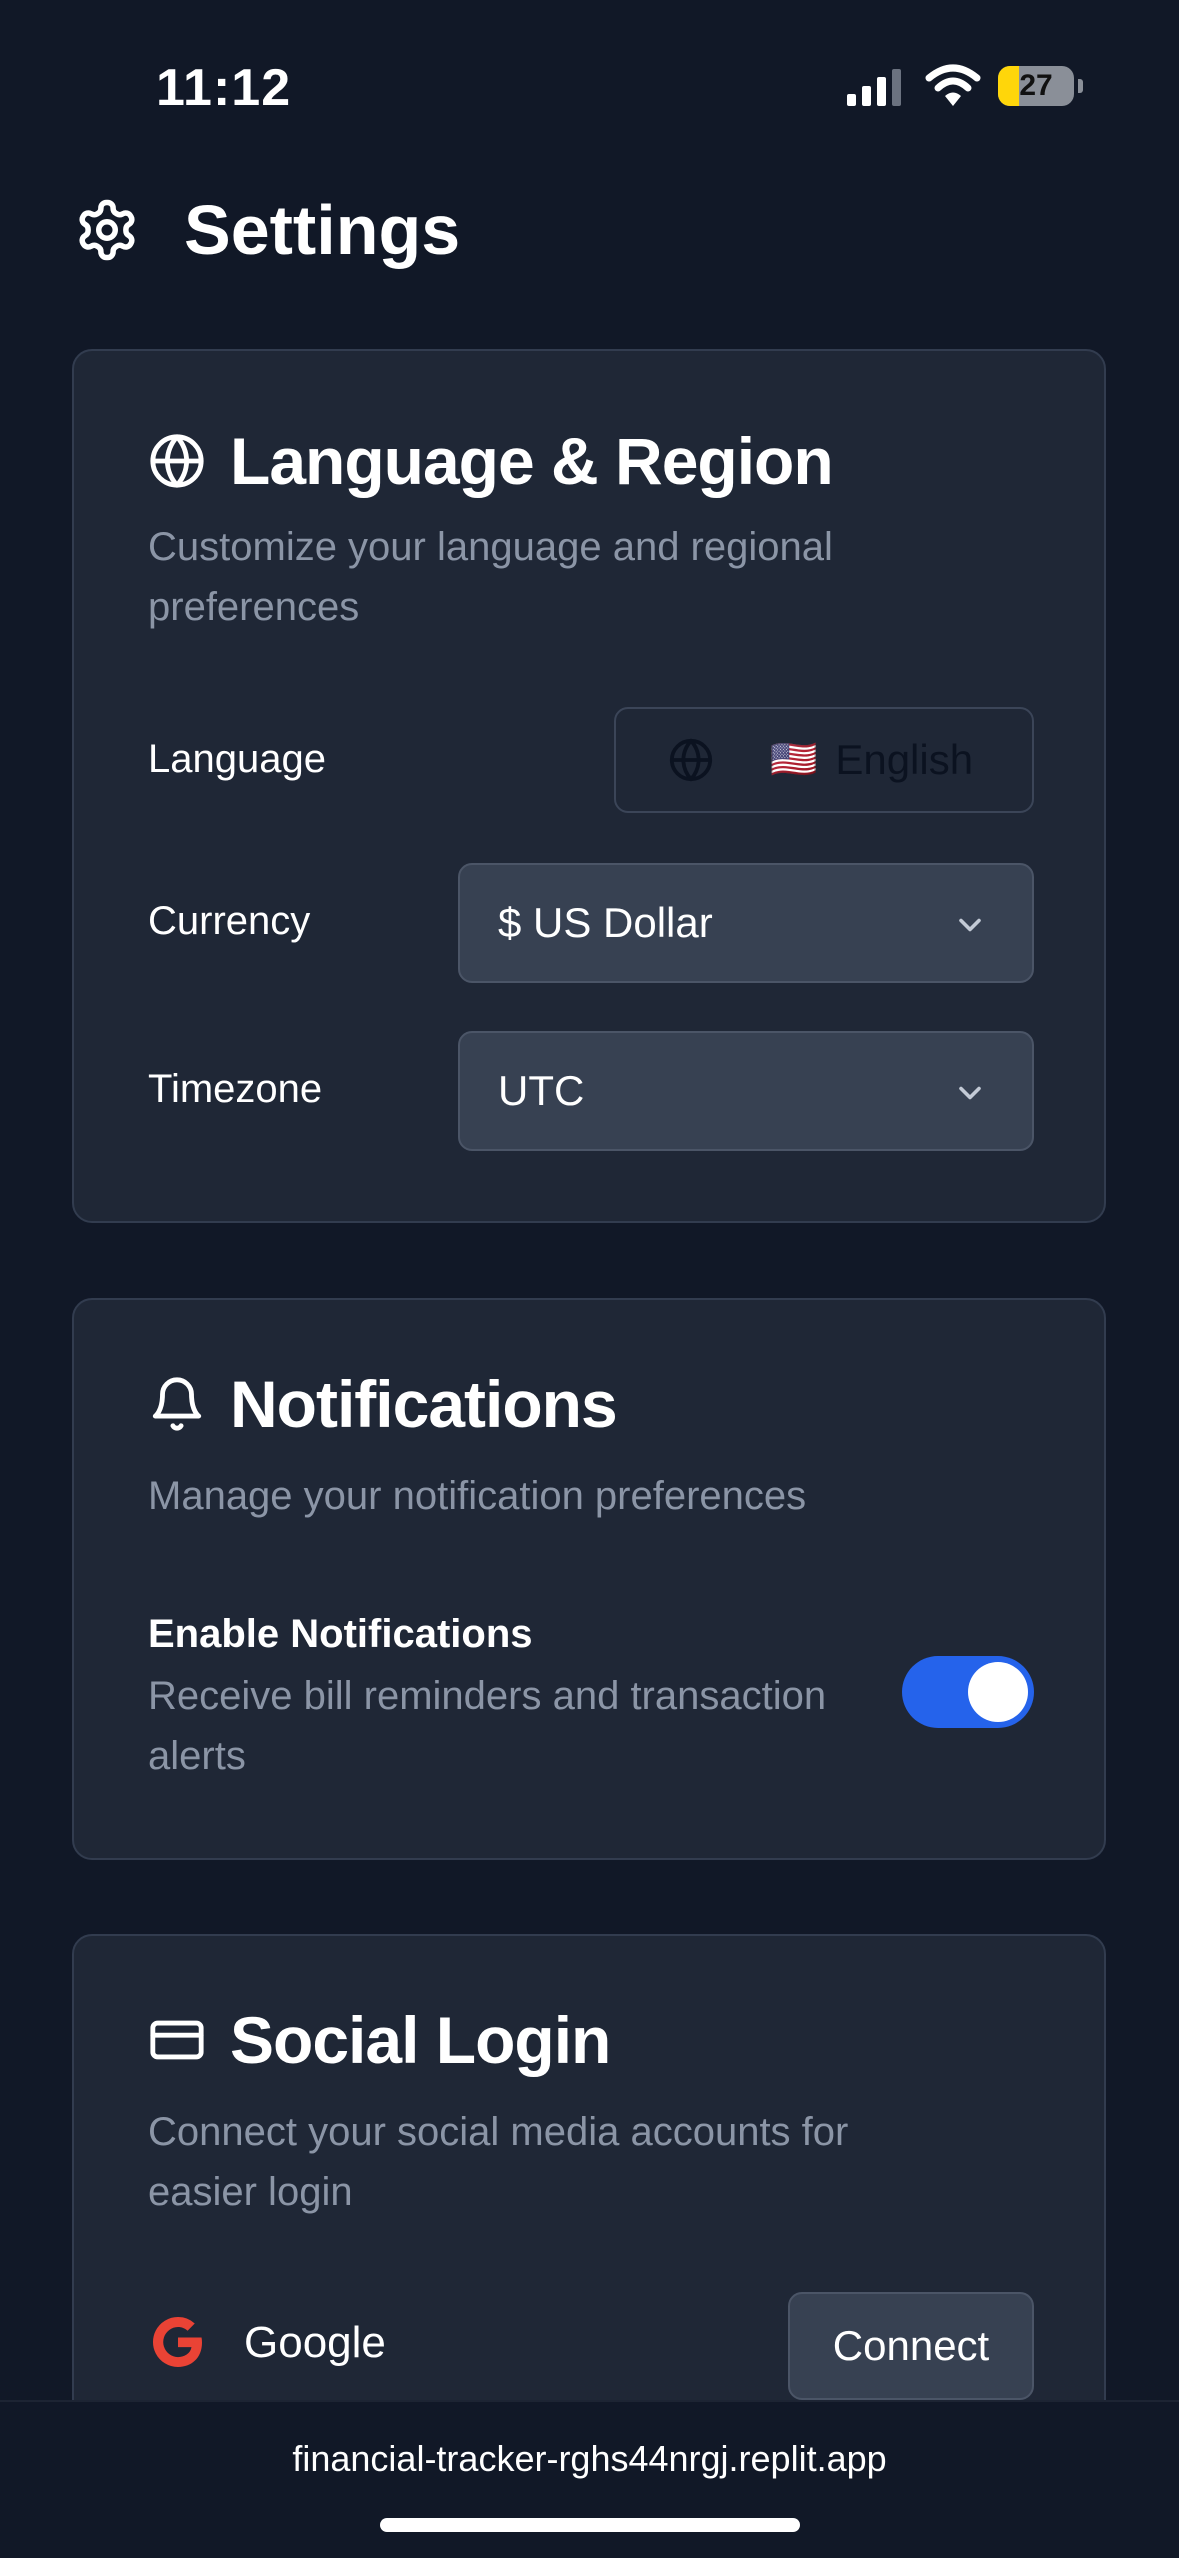 The image size is (1179, 2558). I want to click on battery-indicator: 27, so click(1040, 86).